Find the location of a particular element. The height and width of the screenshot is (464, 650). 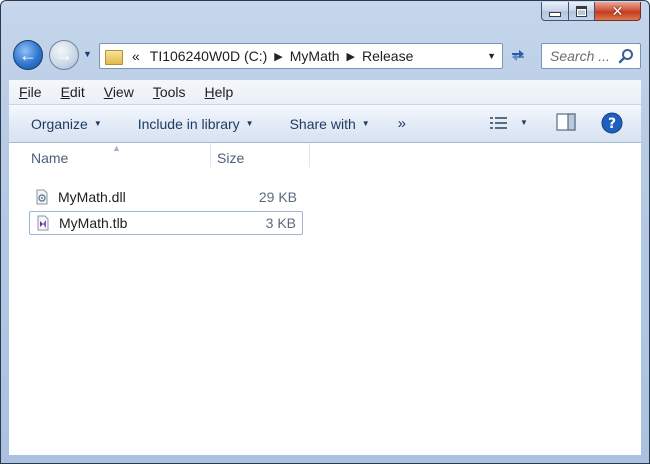

file-size: 29 KB is located at coordinates (277, 197).